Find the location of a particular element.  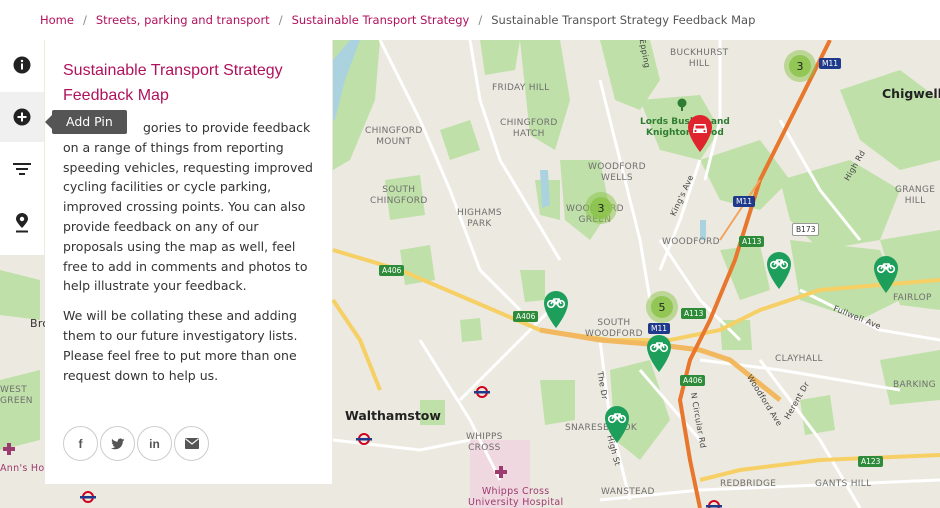

email-share-button is located at coordinates (191, 443).